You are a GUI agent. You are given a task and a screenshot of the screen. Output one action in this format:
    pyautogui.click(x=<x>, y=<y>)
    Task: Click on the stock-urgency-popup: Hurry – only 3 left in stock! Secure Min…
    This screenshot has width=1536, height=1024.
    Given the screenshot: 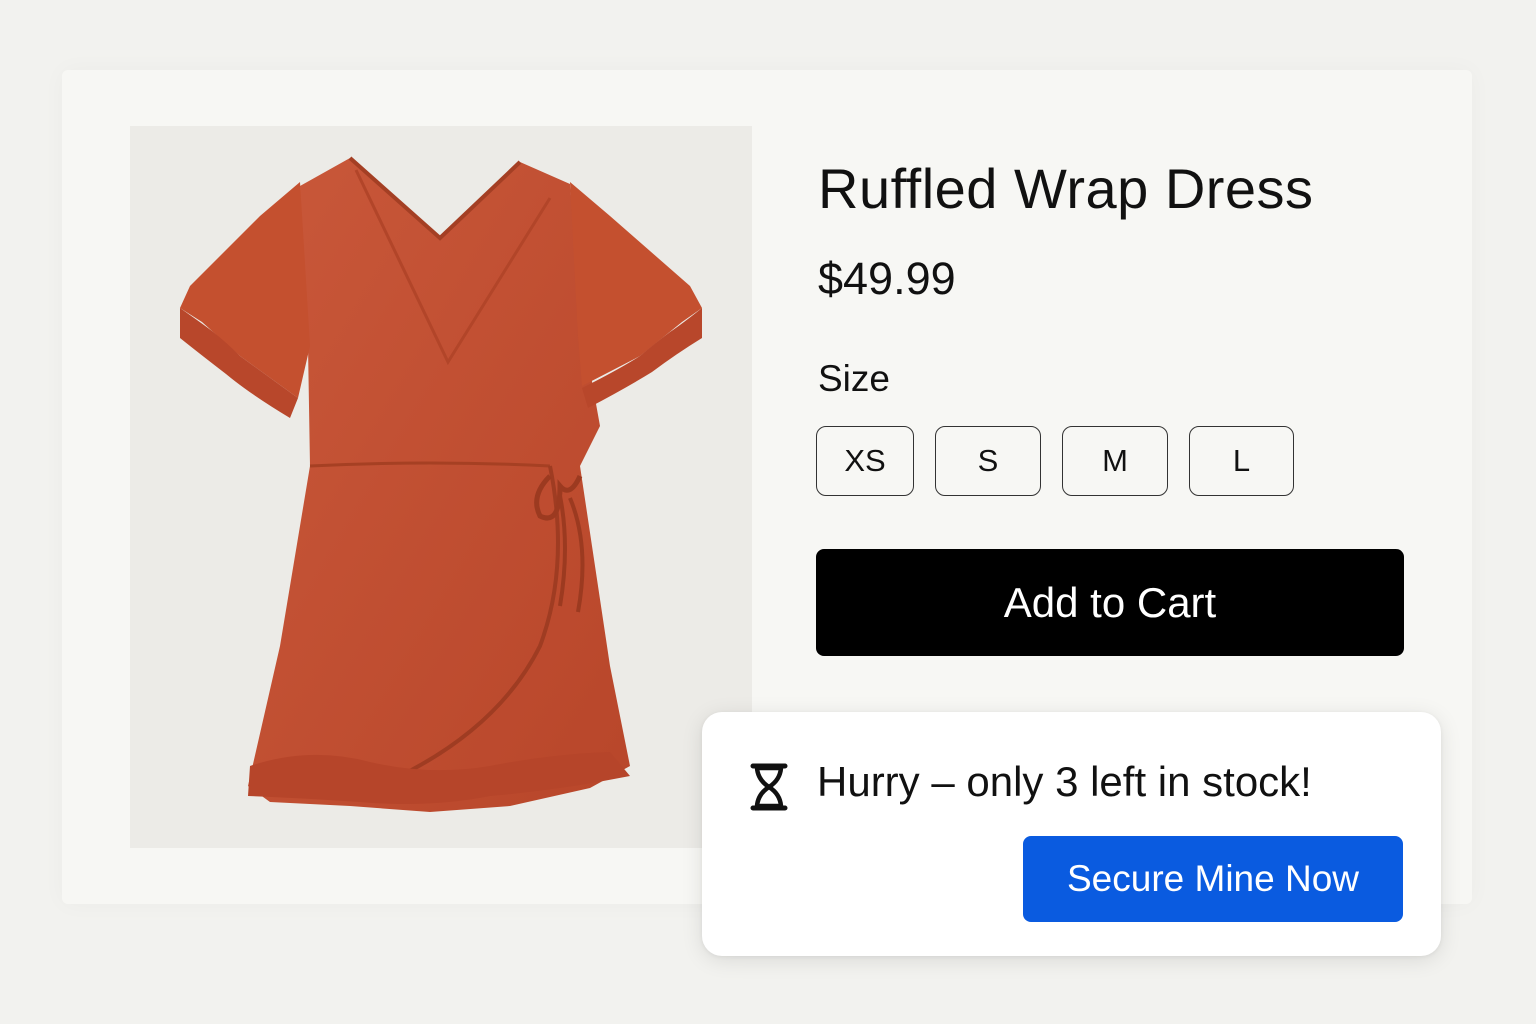 What is the action you would take?
    pyautogui.click(x=1071, y=834)
    